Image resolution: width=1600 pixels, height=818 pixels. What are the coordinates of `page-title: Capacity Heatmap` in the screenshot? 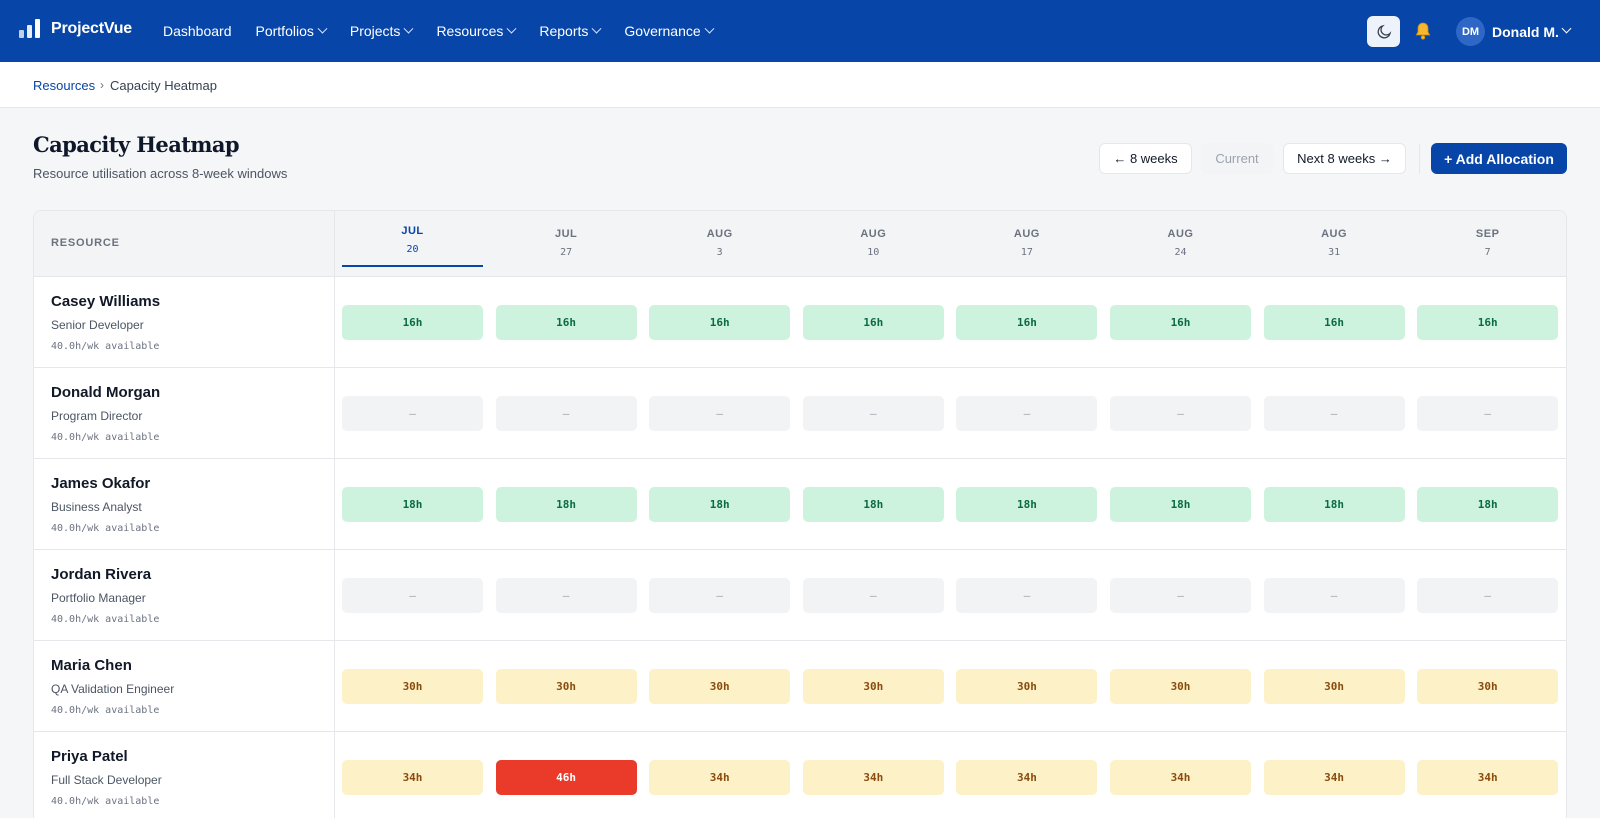 It's located at (136, 144).